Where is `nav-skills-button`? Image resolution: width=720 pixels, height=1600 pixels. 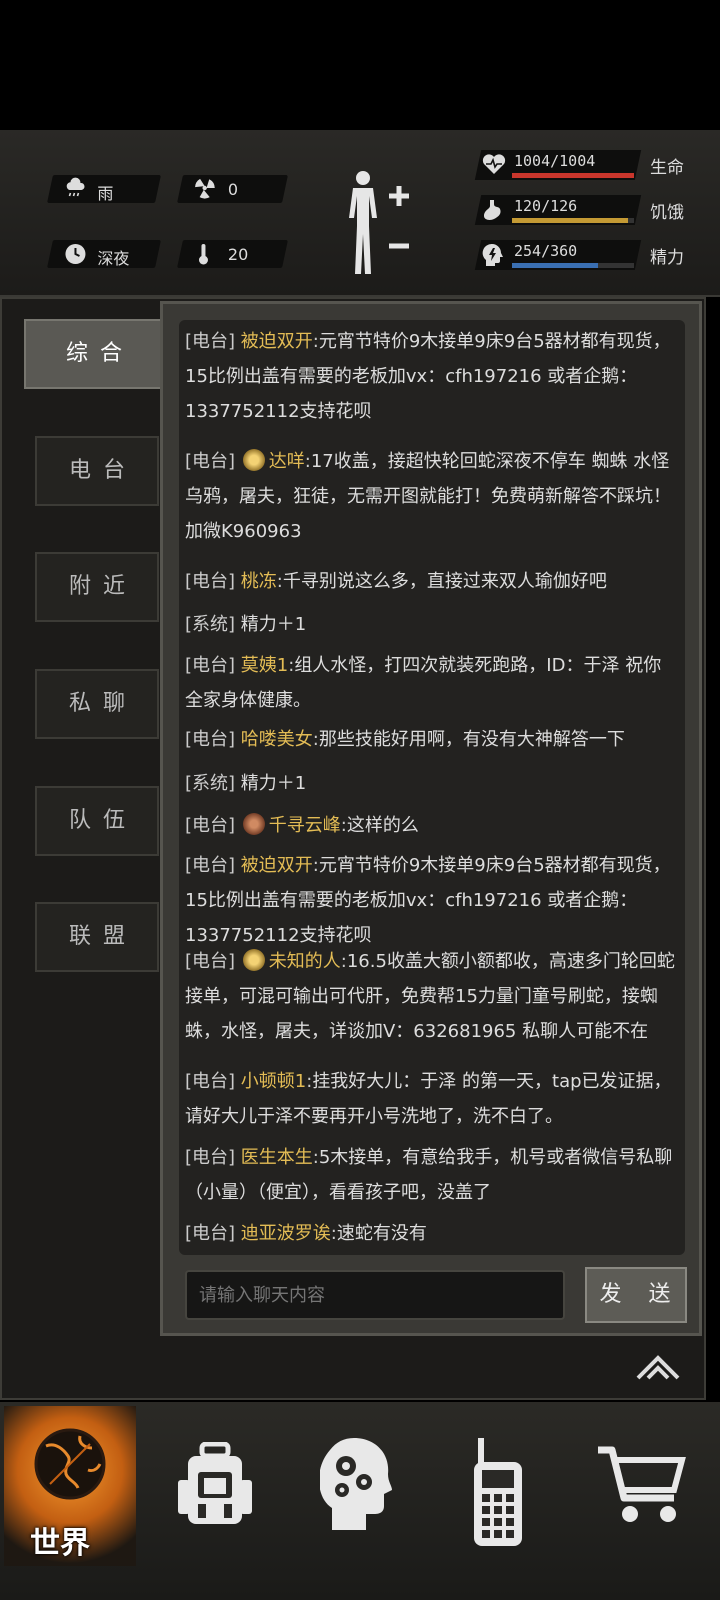
nav-skills-button is located at coordinates (361, 1501).